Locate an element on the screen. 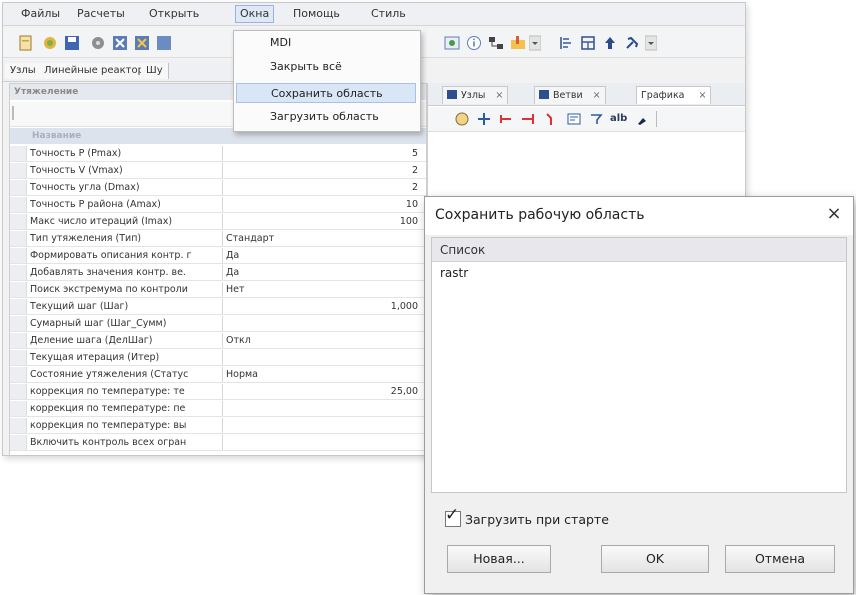 The width and height of the screenshot is (856, 595). table-row: Текущая итерация (Итер) is located at coordinates (218, 358).